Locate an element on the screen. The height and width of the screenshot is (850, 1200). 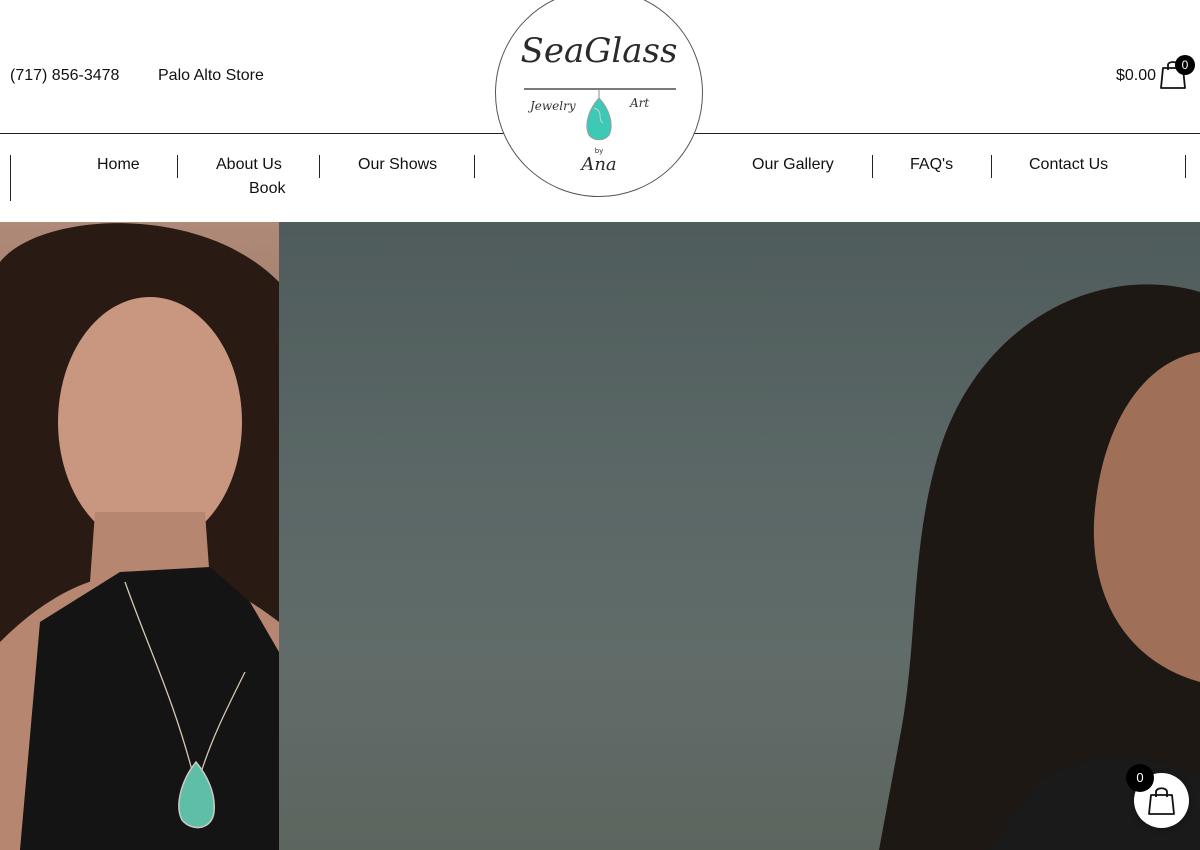
phone-link: (717) 856-3478 is located at coordinates (64, 76).